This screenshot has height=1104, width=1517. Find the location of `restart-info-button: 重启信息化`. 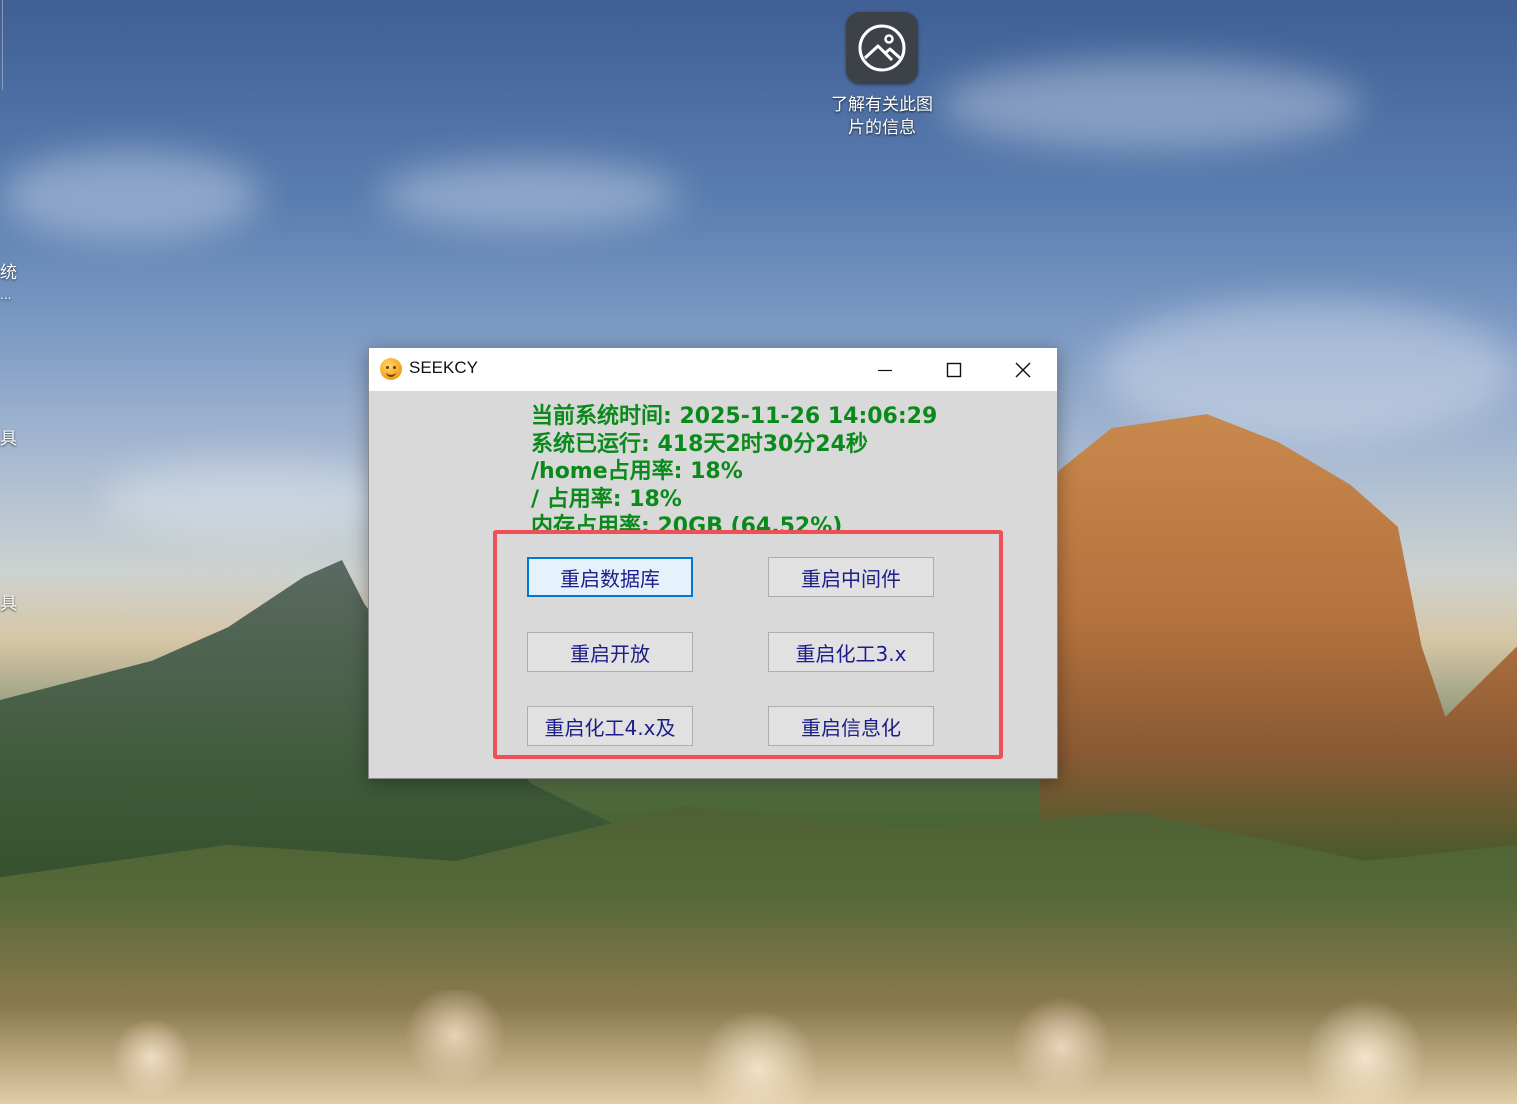

restart-info-button: 重启信息化 is located at coordinates (851, 726).